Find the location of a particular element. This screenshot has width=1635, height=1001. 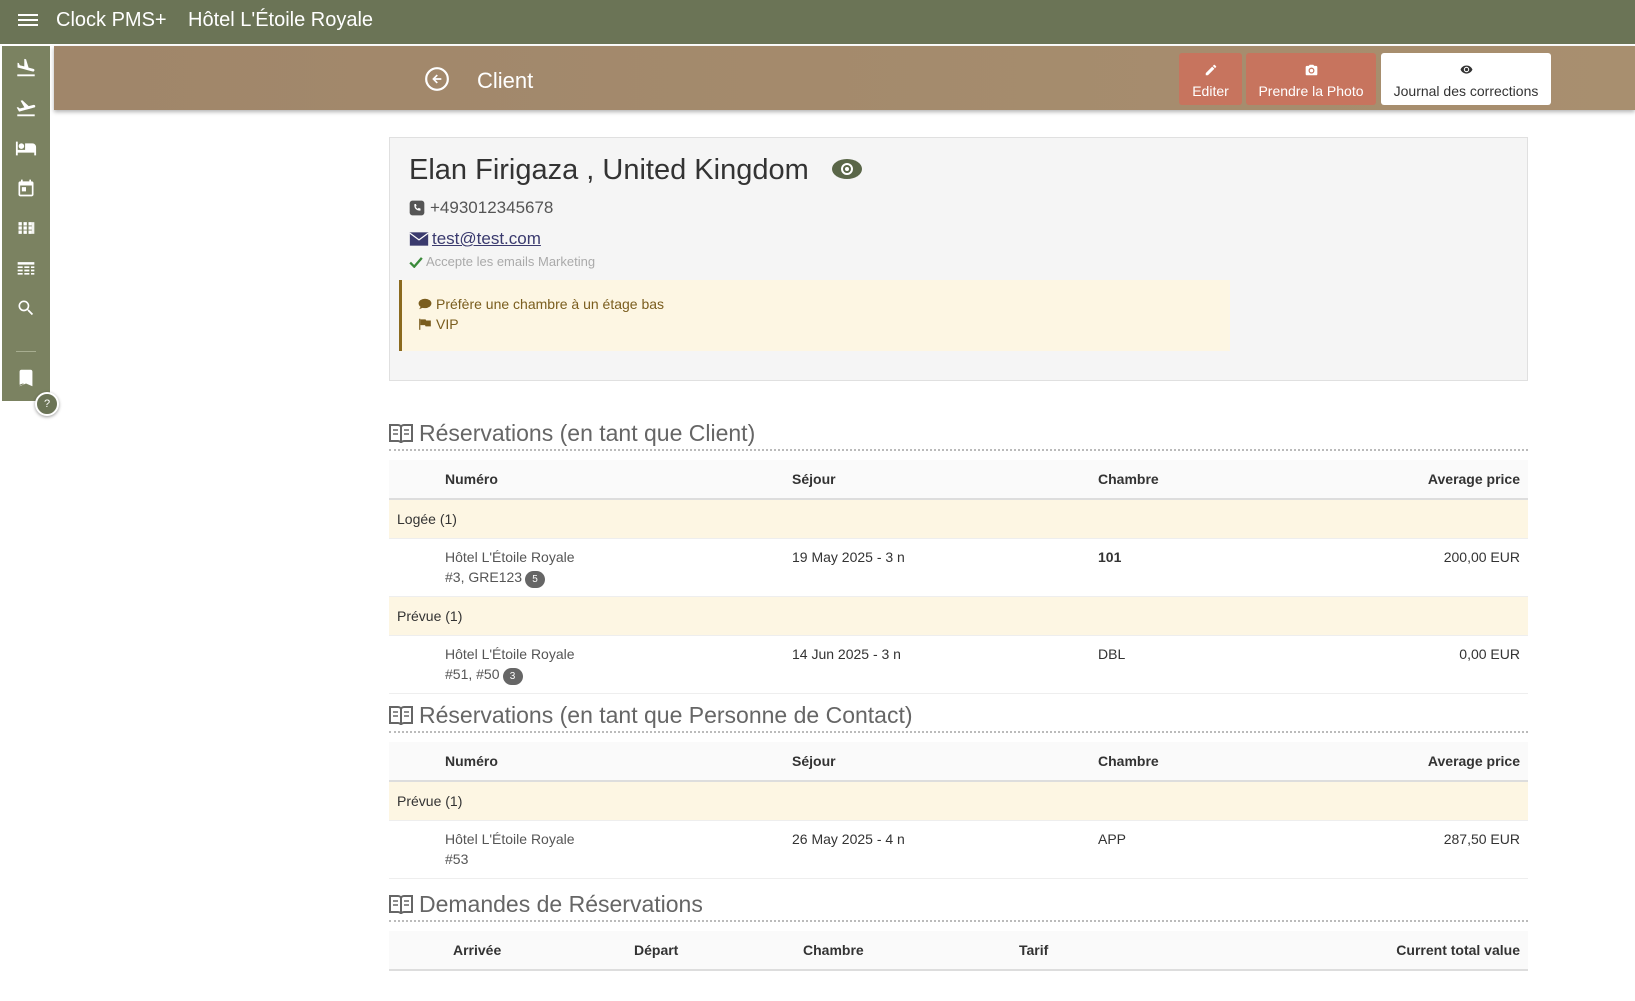

room: APP is located at coordinates (1237, 849).